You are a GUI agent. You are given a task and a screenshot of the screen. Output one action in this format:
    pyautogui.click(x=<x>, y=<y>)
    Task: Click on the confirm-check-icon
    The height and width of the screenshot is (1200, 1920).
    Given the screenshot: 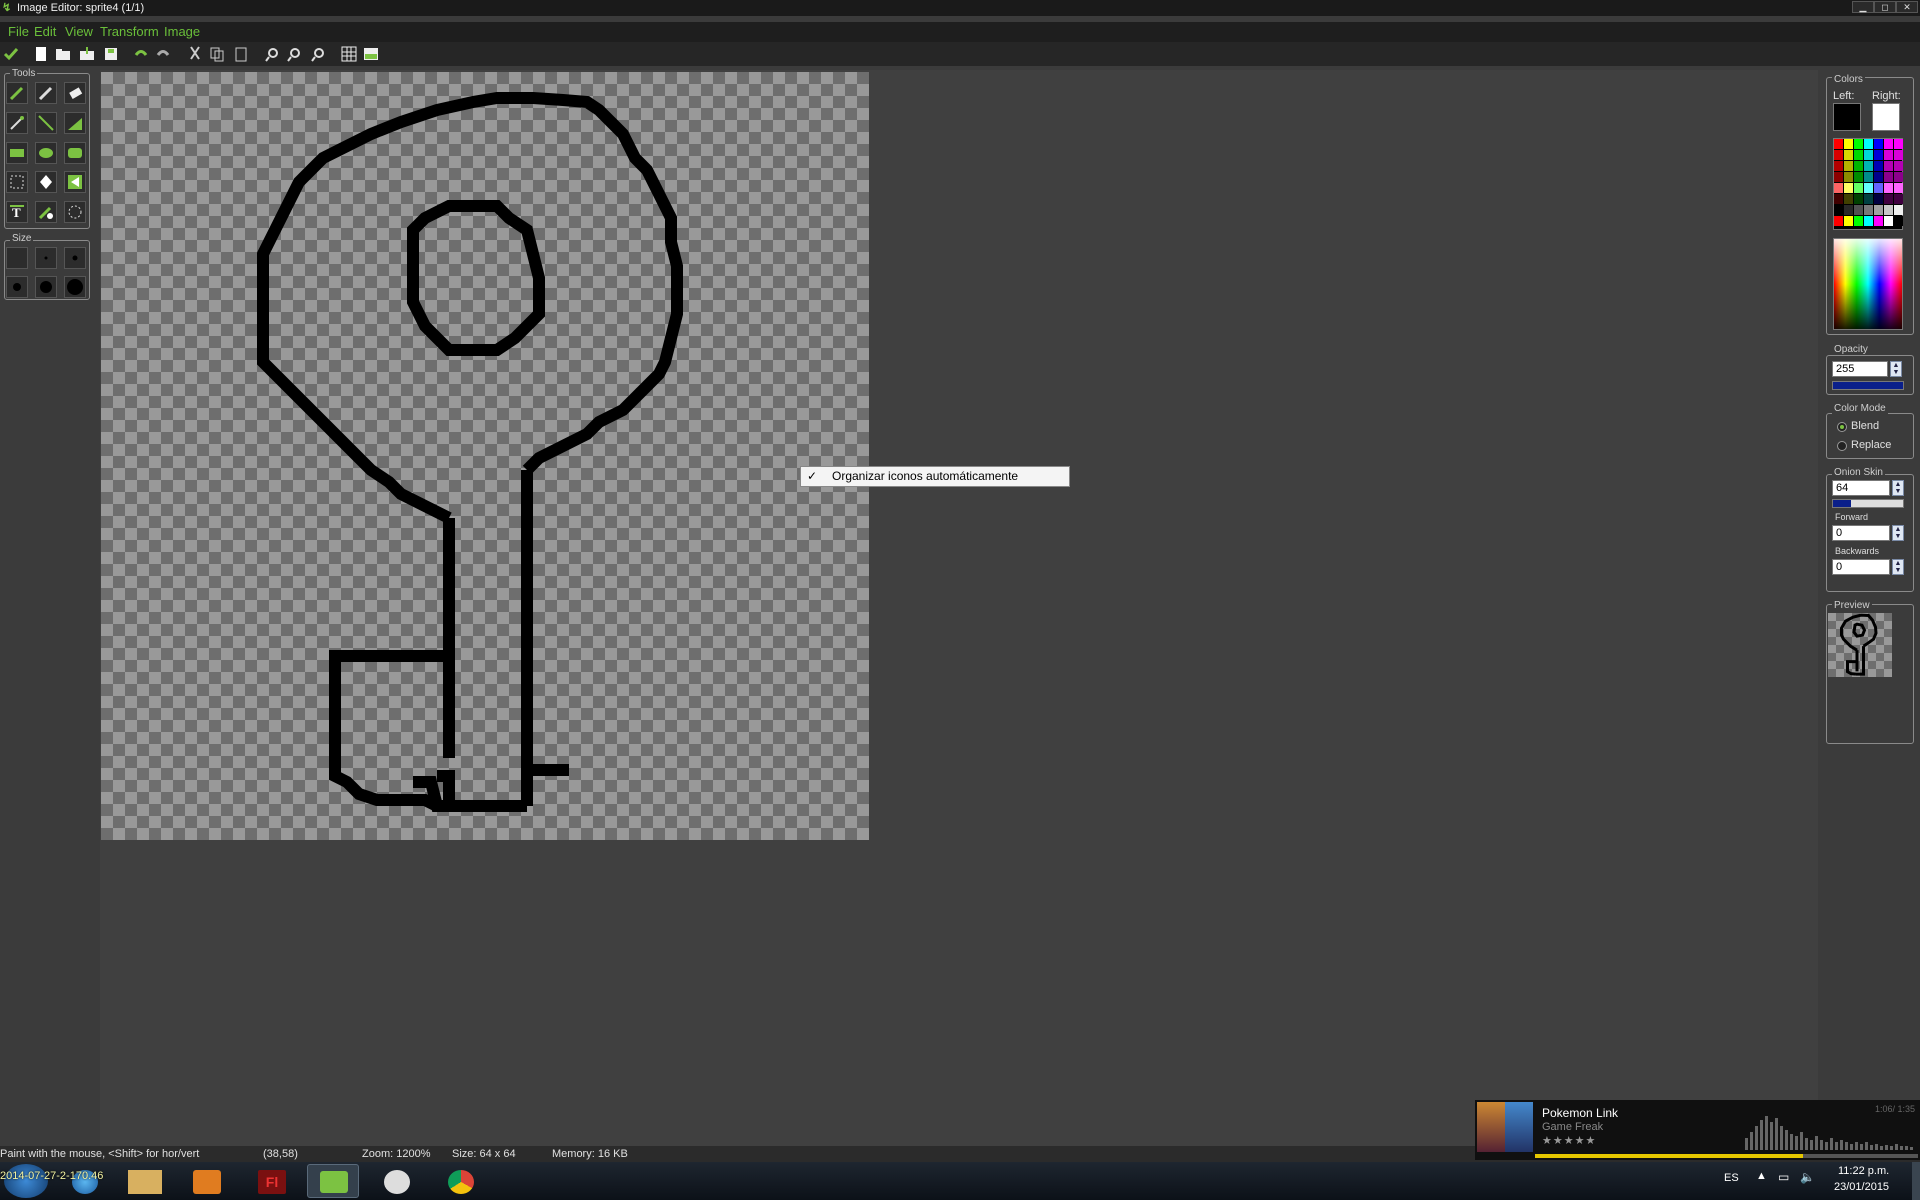 What is the action you would take?
    pyautogui.click(x=11, y=54)
    